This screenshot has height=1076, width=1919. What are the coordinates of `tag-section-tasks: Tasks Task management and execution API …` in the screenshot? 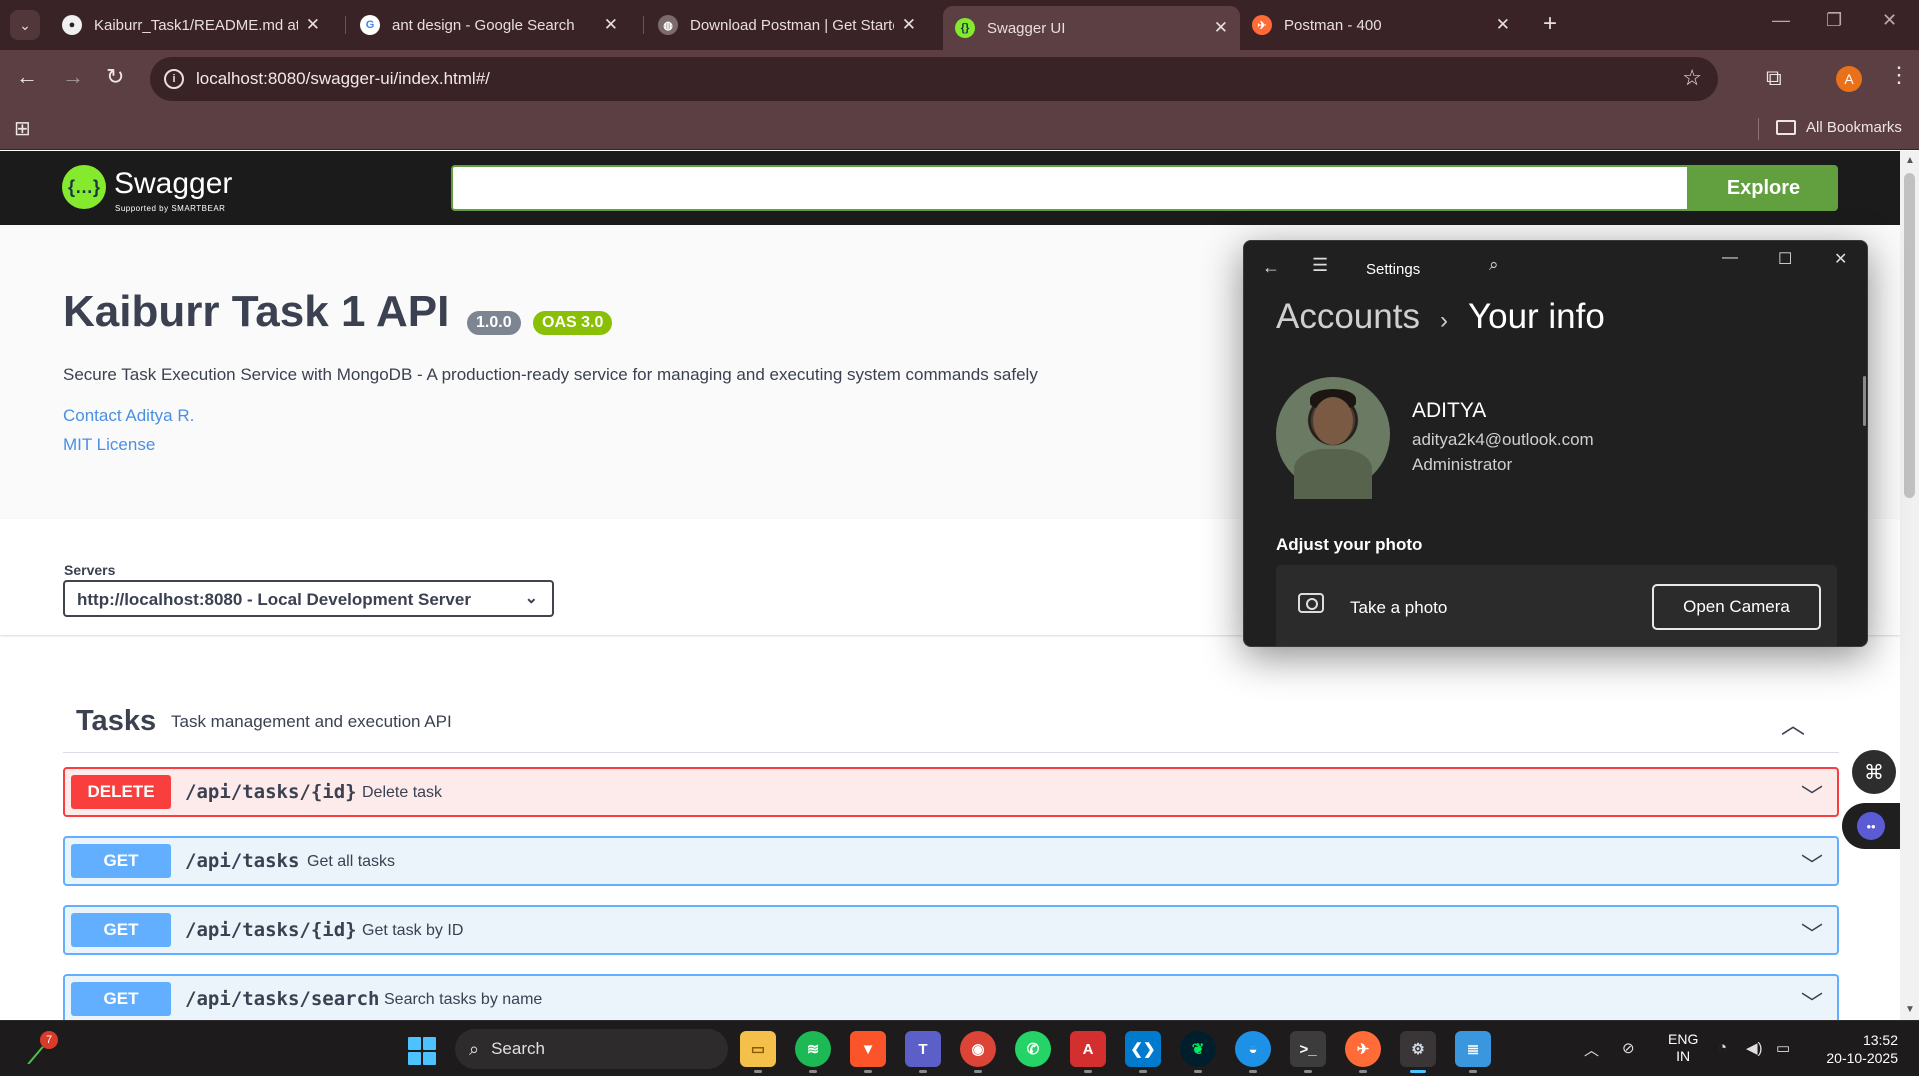 It's located at (951, 723).